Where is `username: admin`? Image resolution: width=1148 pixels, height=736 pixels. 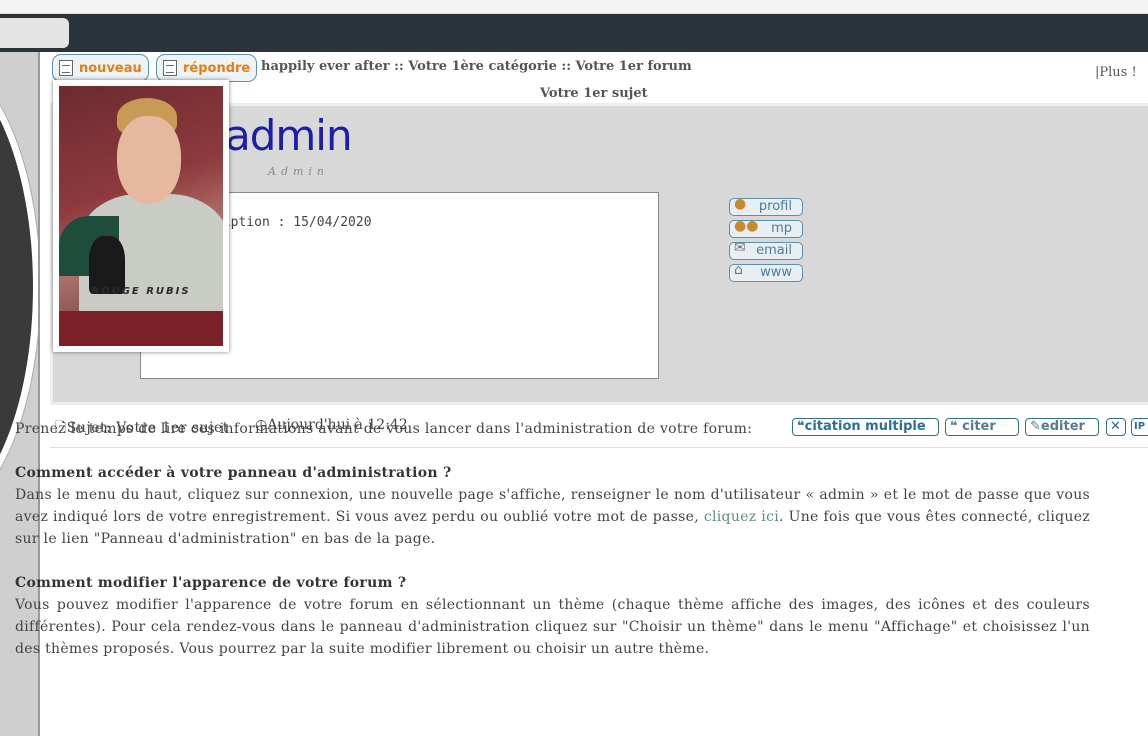 username: admin is located at coordinates (289, 135).